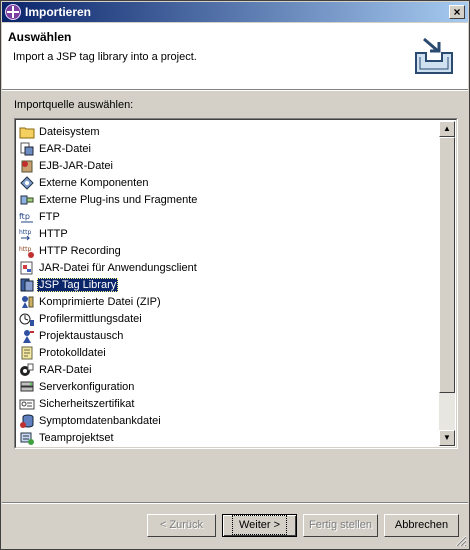 The image size is (470, 550). What do you see at coordinates (229, 301) in the screenshot?
I see `list-item: Komprimierte Datei (ZIP)` at bounding box center [229, 301].